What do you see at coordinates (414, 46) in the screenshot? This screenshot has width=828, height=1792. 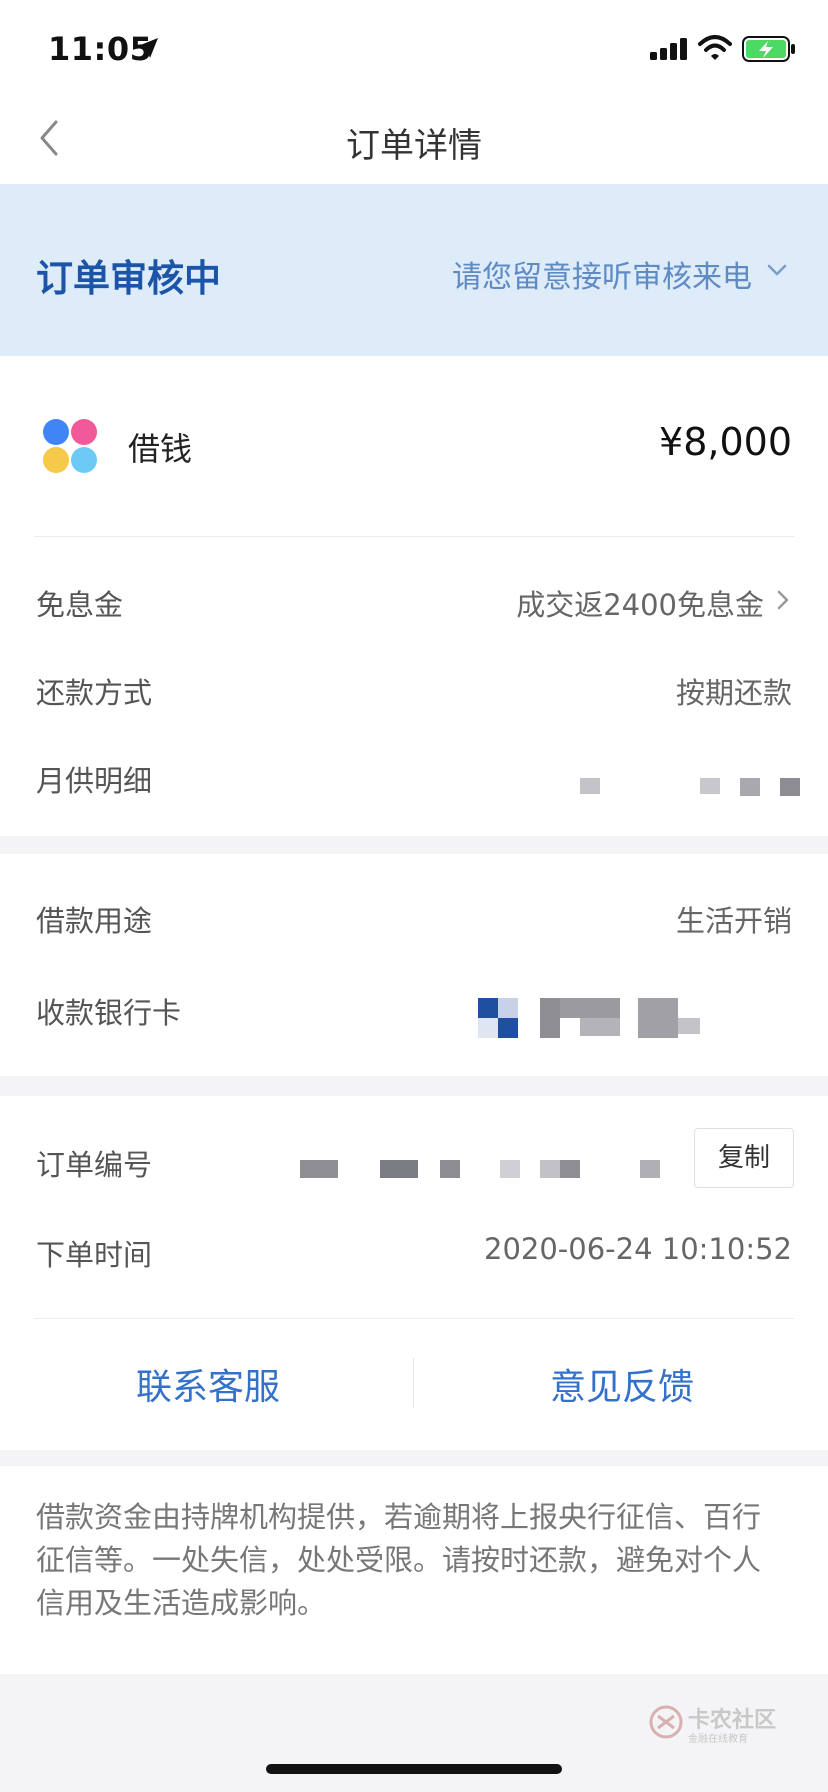 I see `status-bar: 11:05` at bounding box center [414, 46].